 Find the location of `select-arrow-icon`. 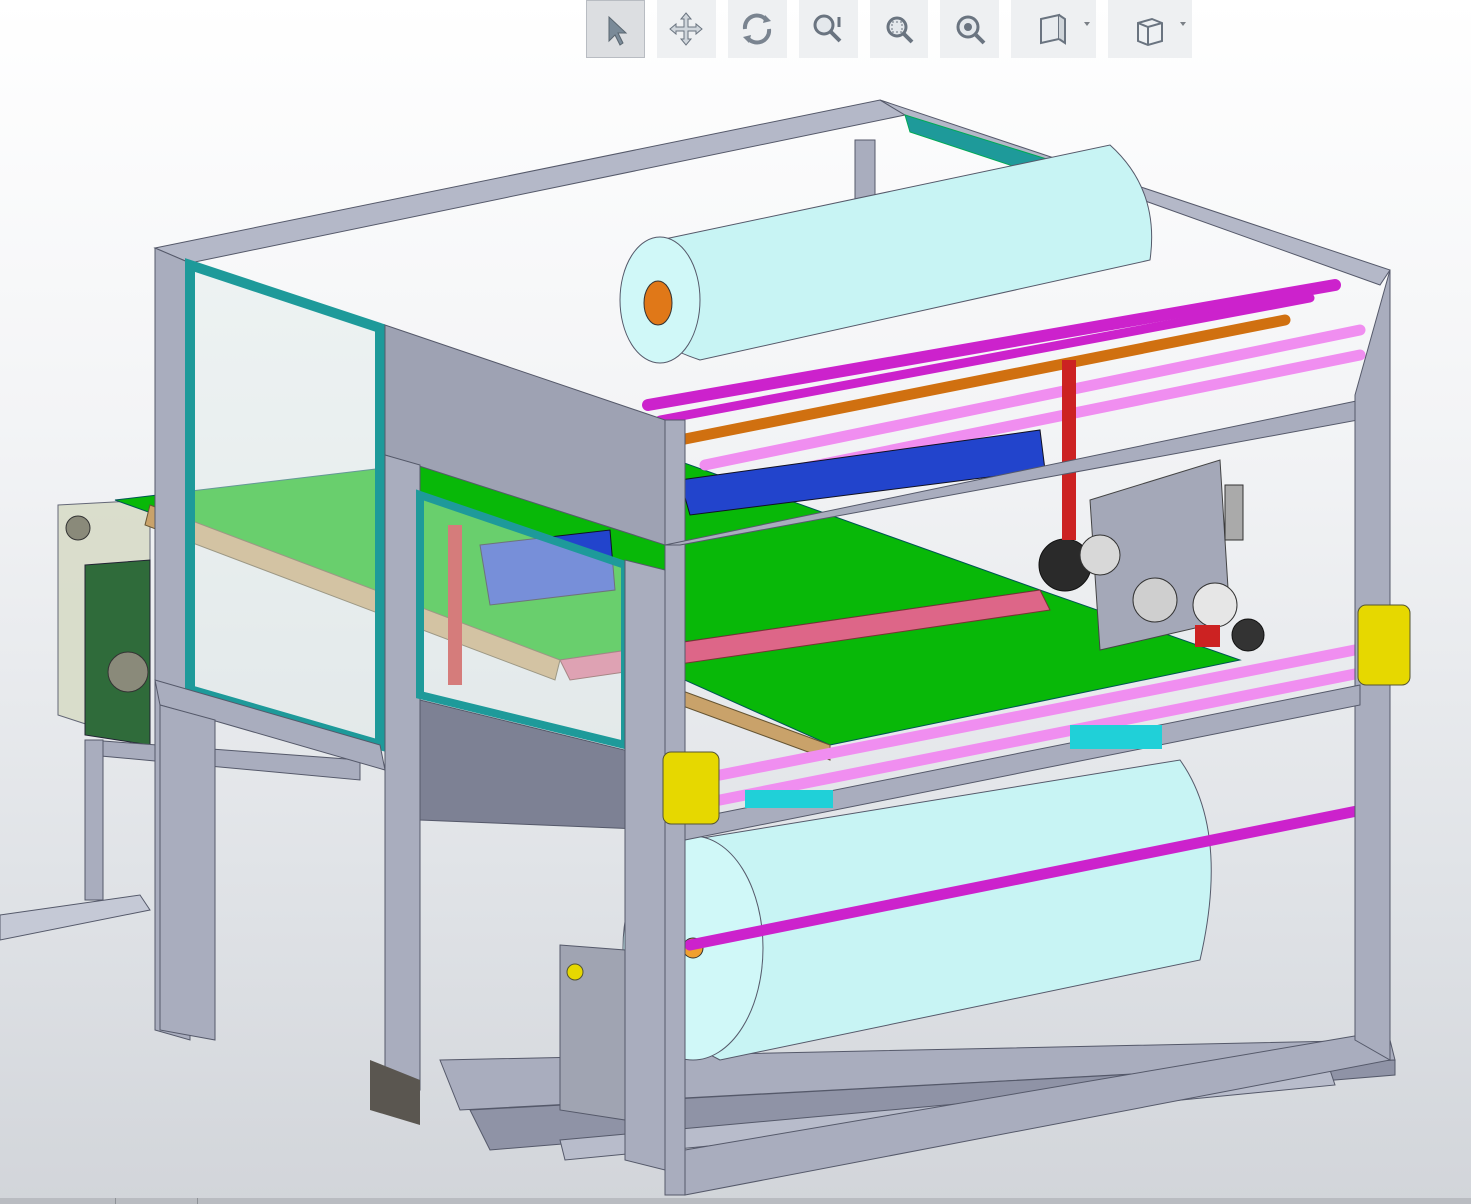

select-arrow-icon is located at coordinates (618, 30).